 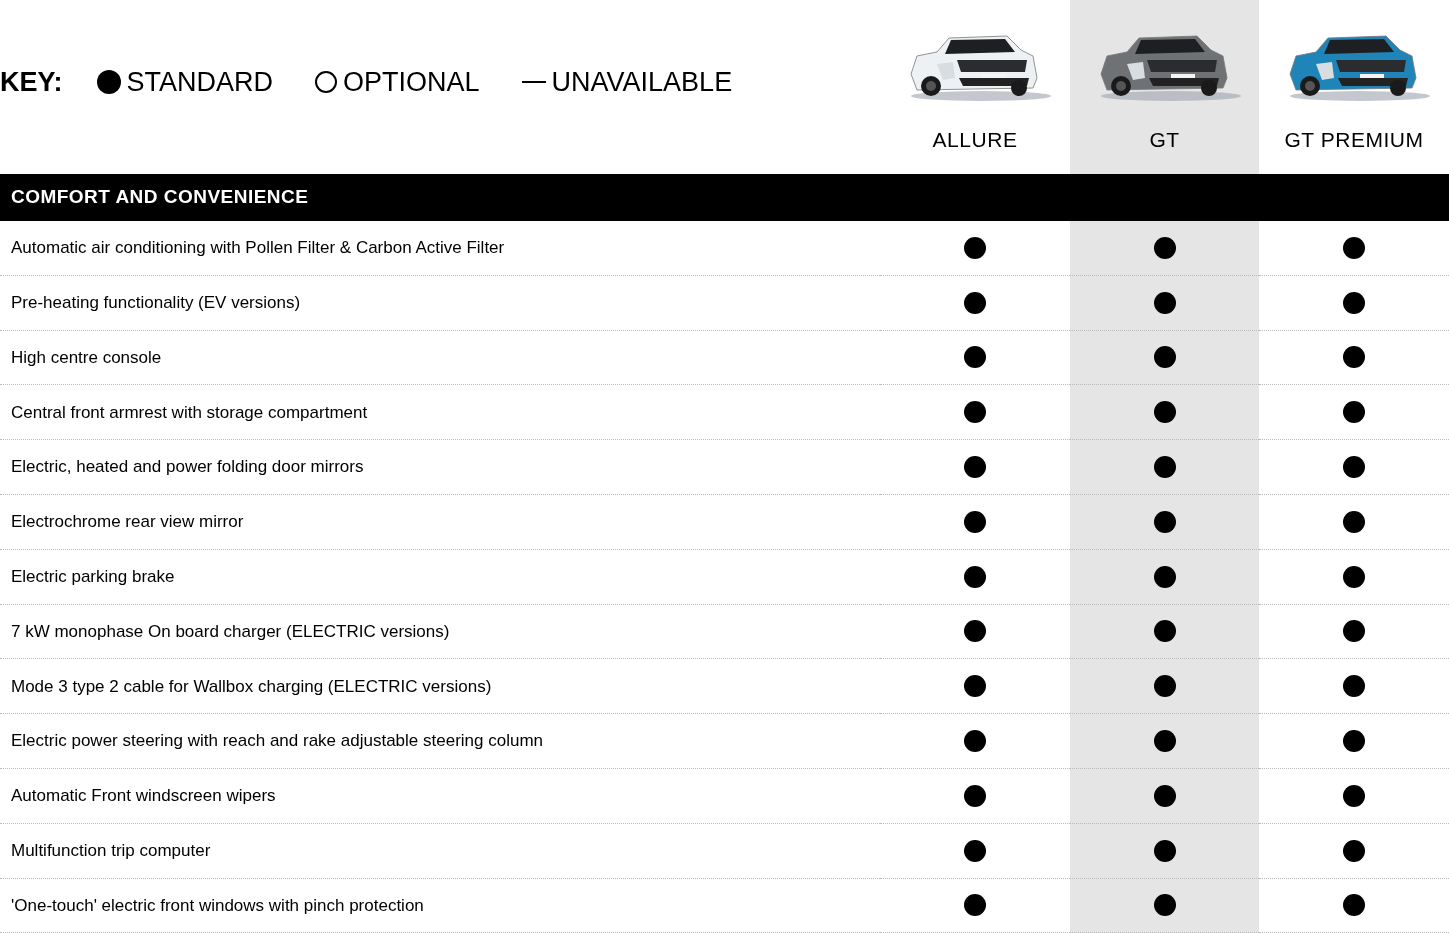 What do you see at coordinates (642, 82) in the screenshot?
I see `key-text: UNAVAILABLE` at bounding box center [642, 82].